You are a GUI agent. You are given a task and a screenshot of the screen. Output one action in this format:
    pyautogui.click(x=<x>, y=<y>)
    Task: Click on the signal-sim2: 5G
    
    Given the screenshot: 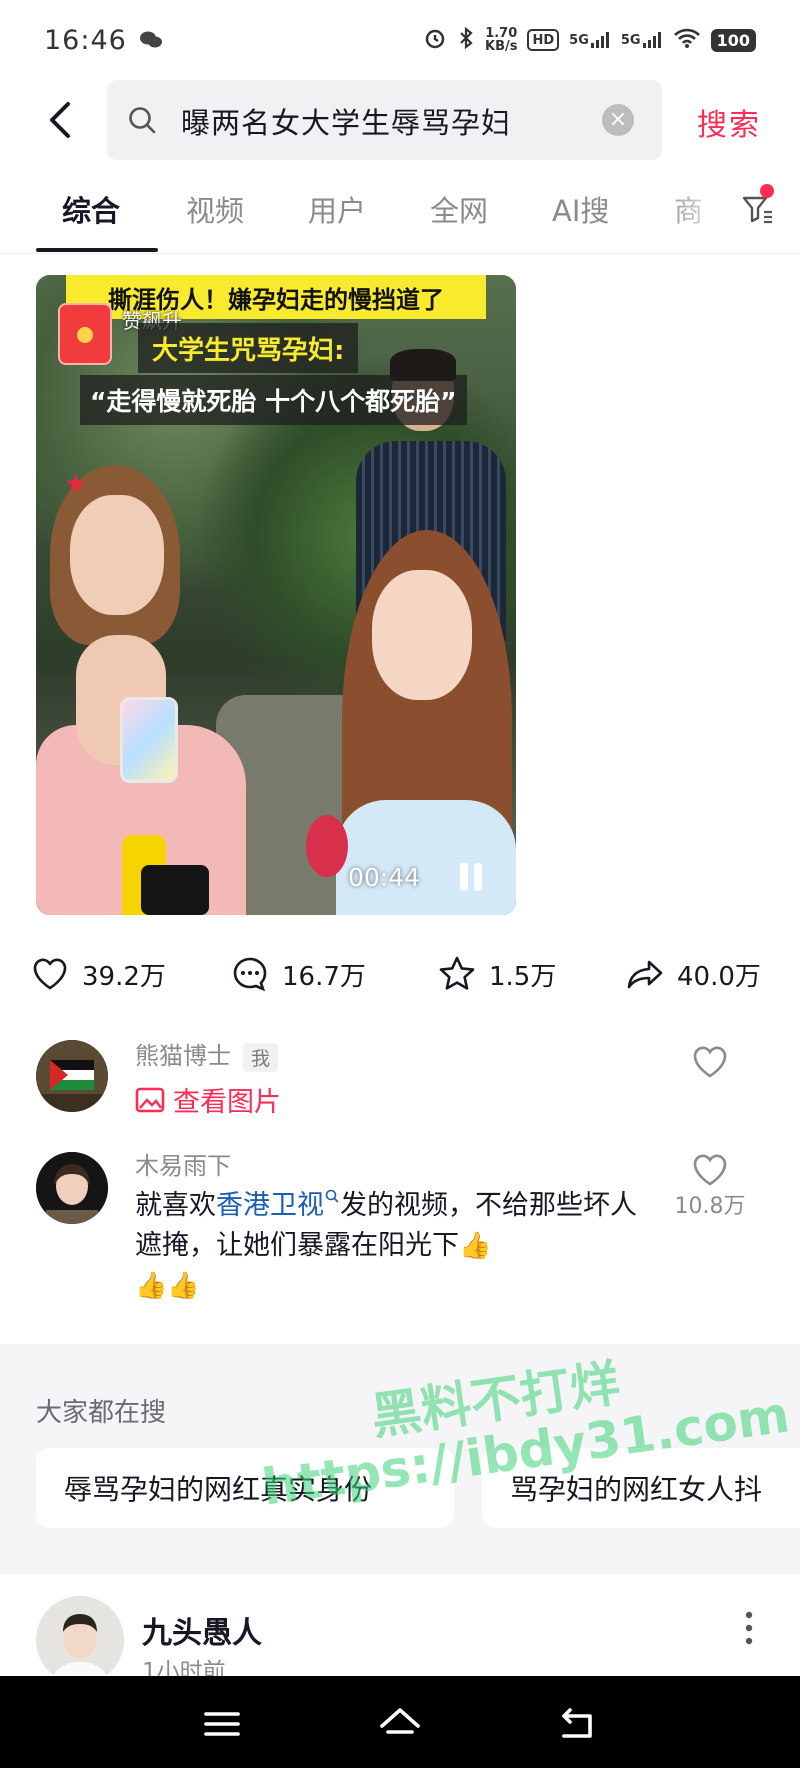 What is the action you would take?
    pyautogui.click(x=642, y=40)
    